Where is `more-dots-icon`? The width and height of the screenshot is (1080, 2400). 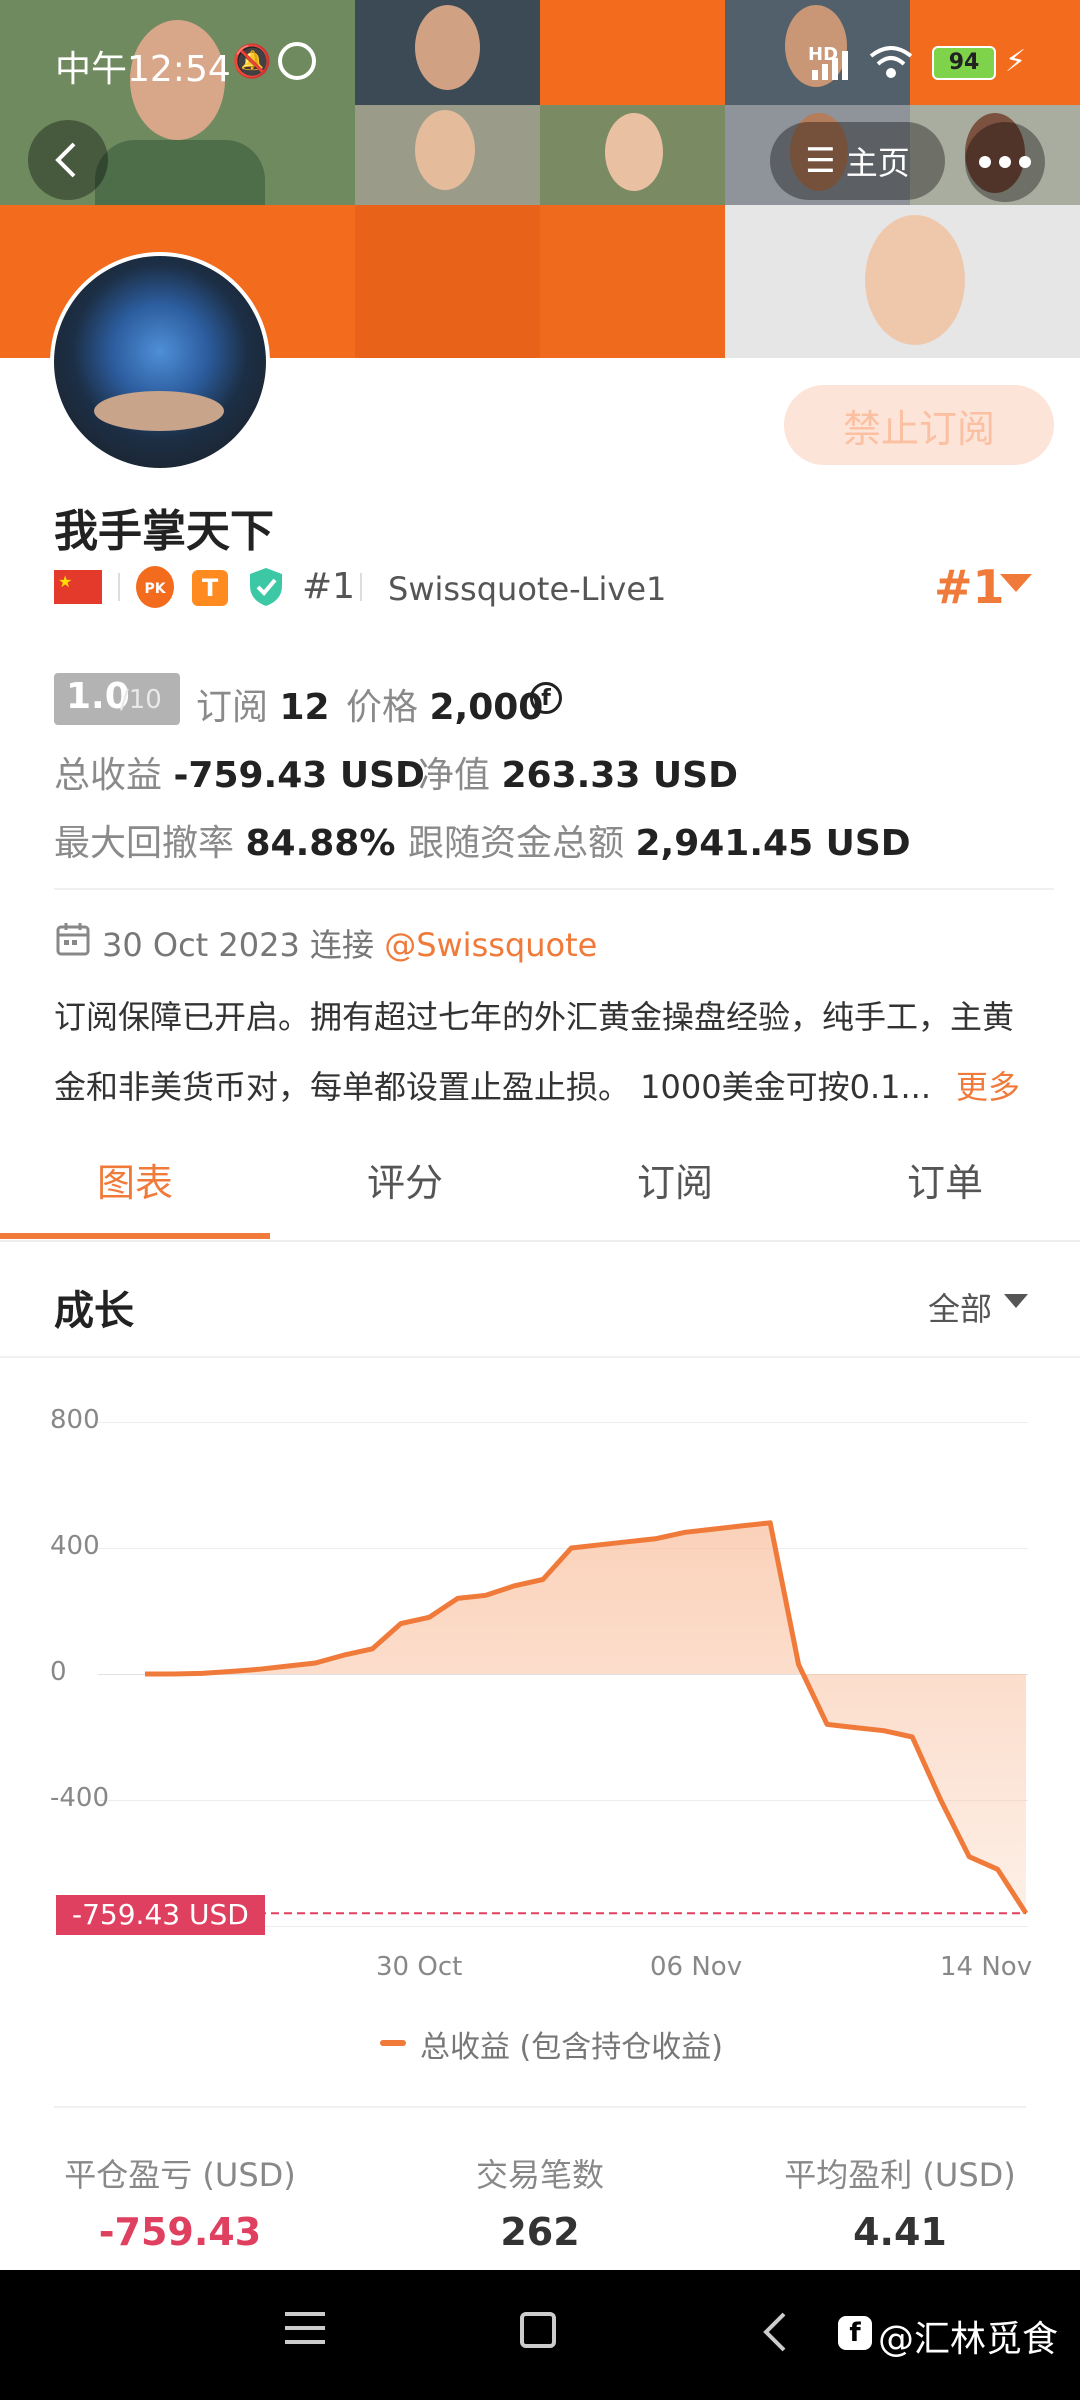 more-dots-icon is located at coordinates (1005, 162).